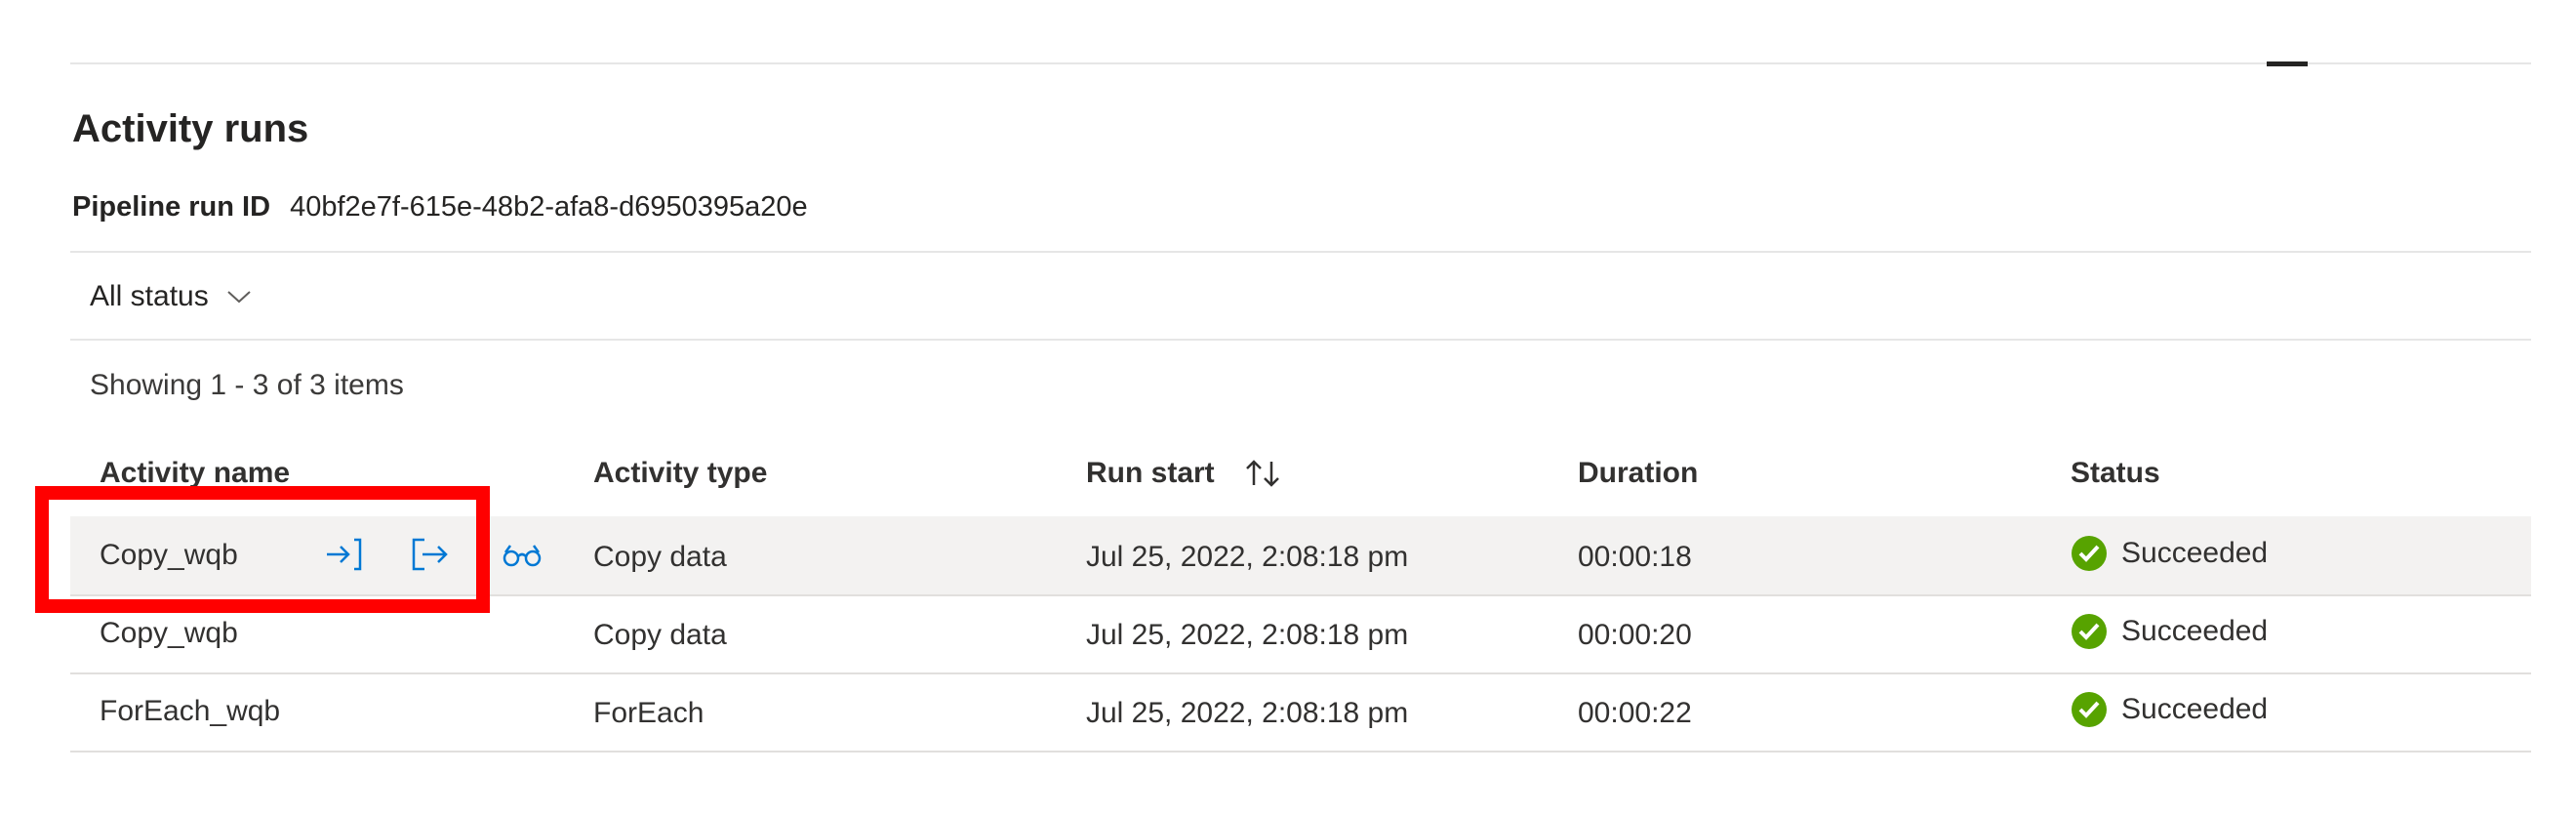 The height and width of the screenshot is (814, 2576). Describe the element at coordinates (648, 713) in the screenshot. I see `activity-type-cell: ForEach` at that location.